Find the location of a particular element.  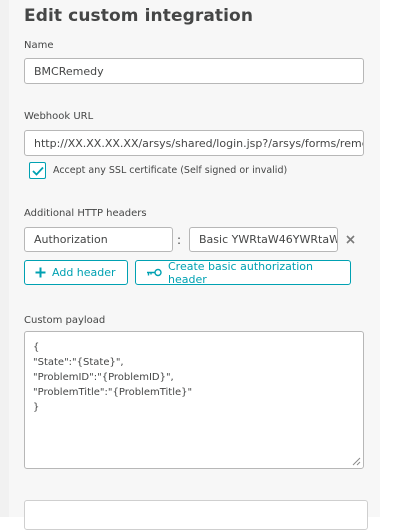

check-icon is located at coordinates (37, 171).